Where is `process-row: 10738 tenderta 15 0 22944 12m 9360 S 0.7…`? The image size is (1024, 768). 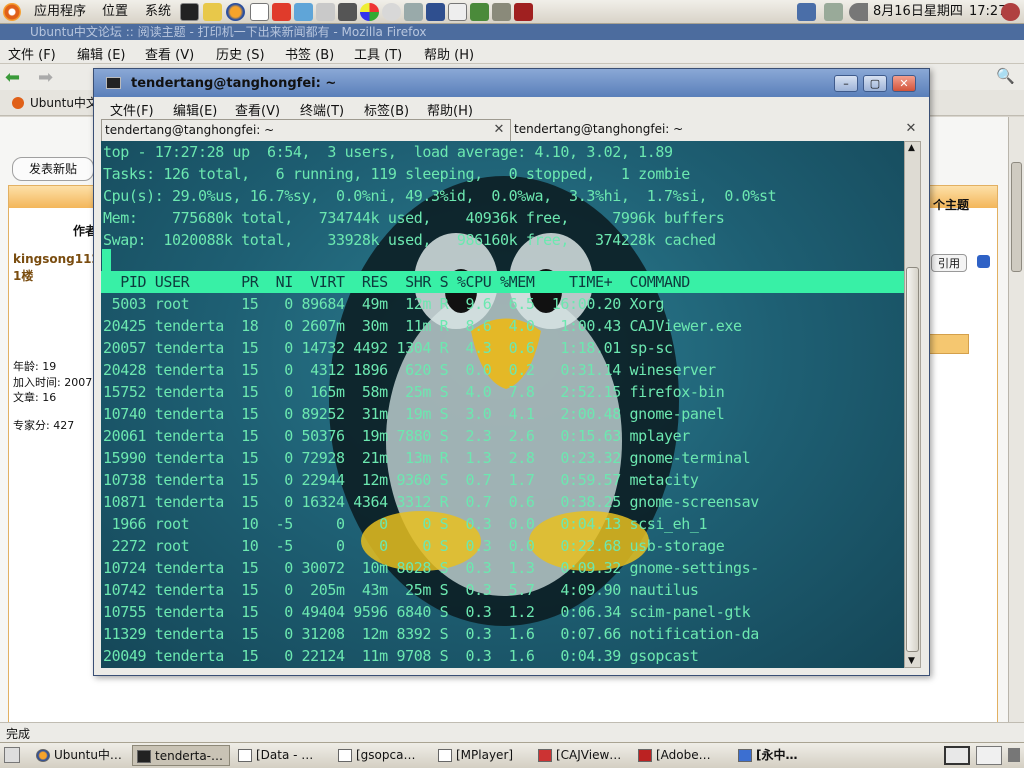
process-row: 10738 tenderta 15 0 22944 12m 9360 S 0.7… is located at coordinates (401, 480).